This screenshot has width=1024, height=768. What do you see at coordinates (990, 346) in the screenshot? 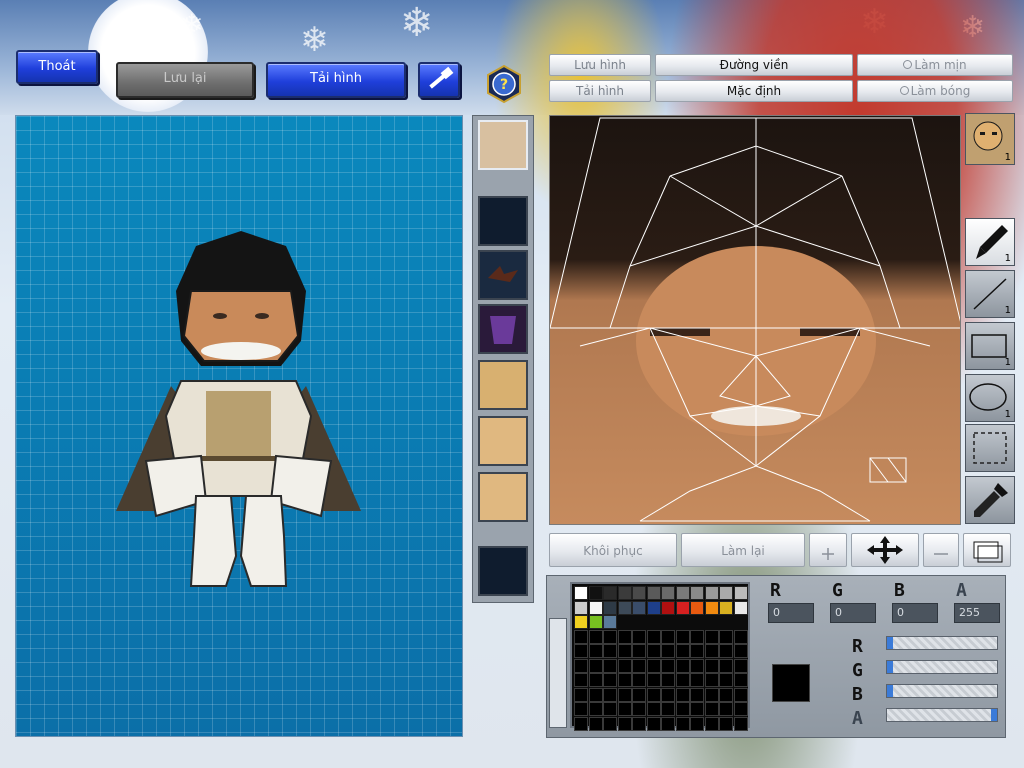
I see `rectangle-tool: 1` at bounding box center [990, 346].